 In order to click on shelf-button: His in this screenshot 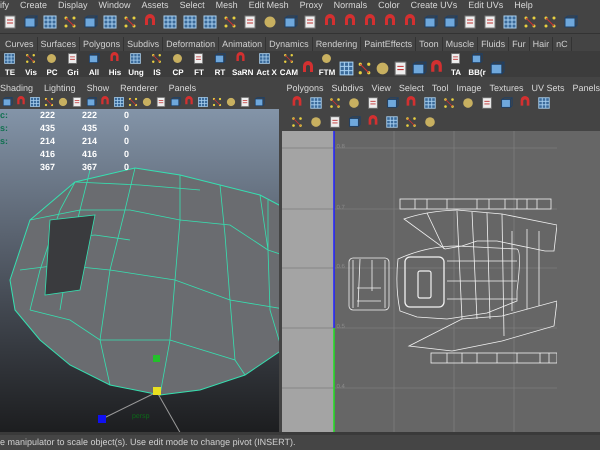, I will do `click(115, 73)`.